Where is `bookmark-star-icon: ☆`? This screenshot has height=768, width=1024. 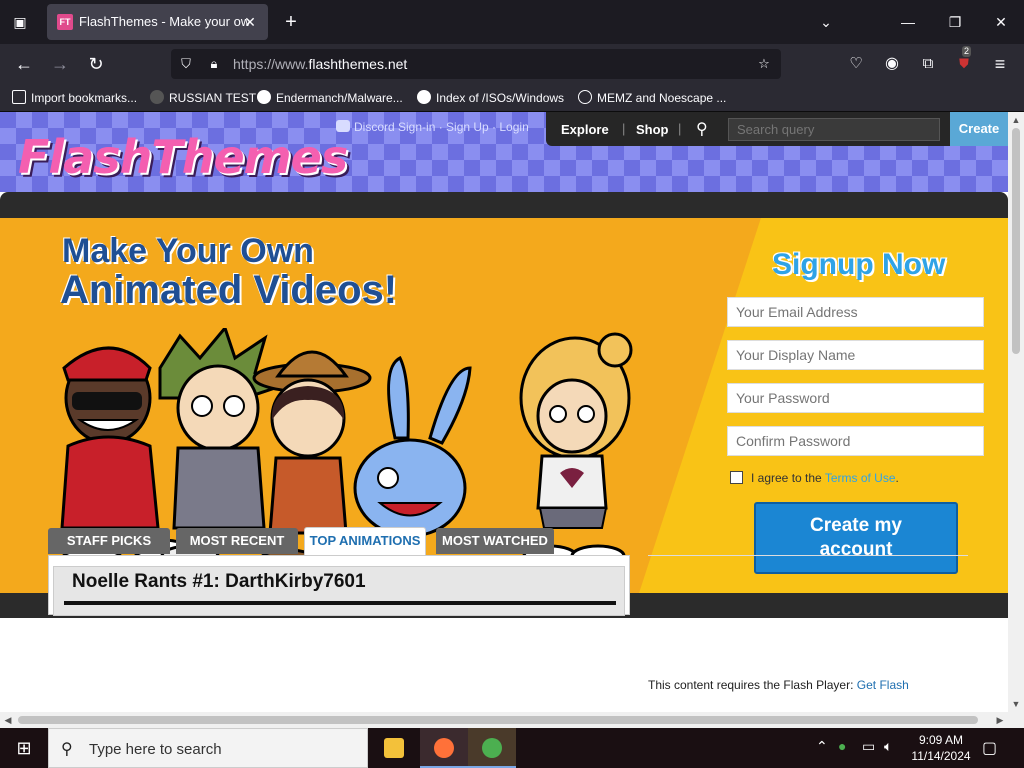
bookmark-star-icon: ☆ is located at coordinates (764, 64).